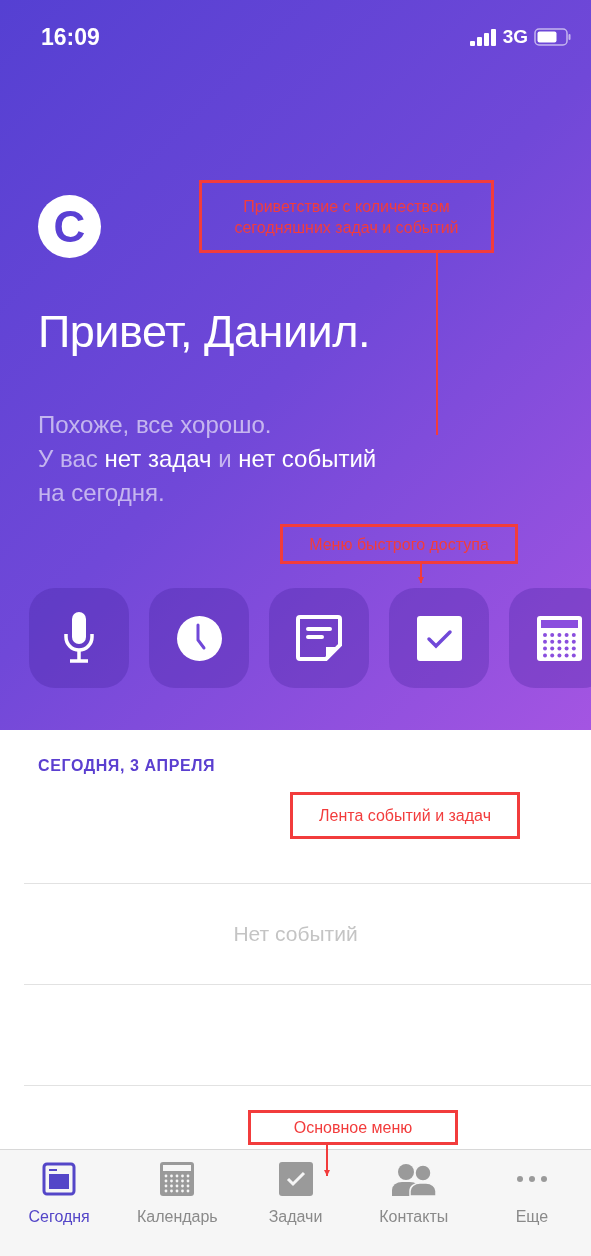 The height and width of the screenshot is (1256, 591). What do you see at coordinates (515, 37) in the screenshot?
I see `network-type: 3G` at bounding box center [515, 37].